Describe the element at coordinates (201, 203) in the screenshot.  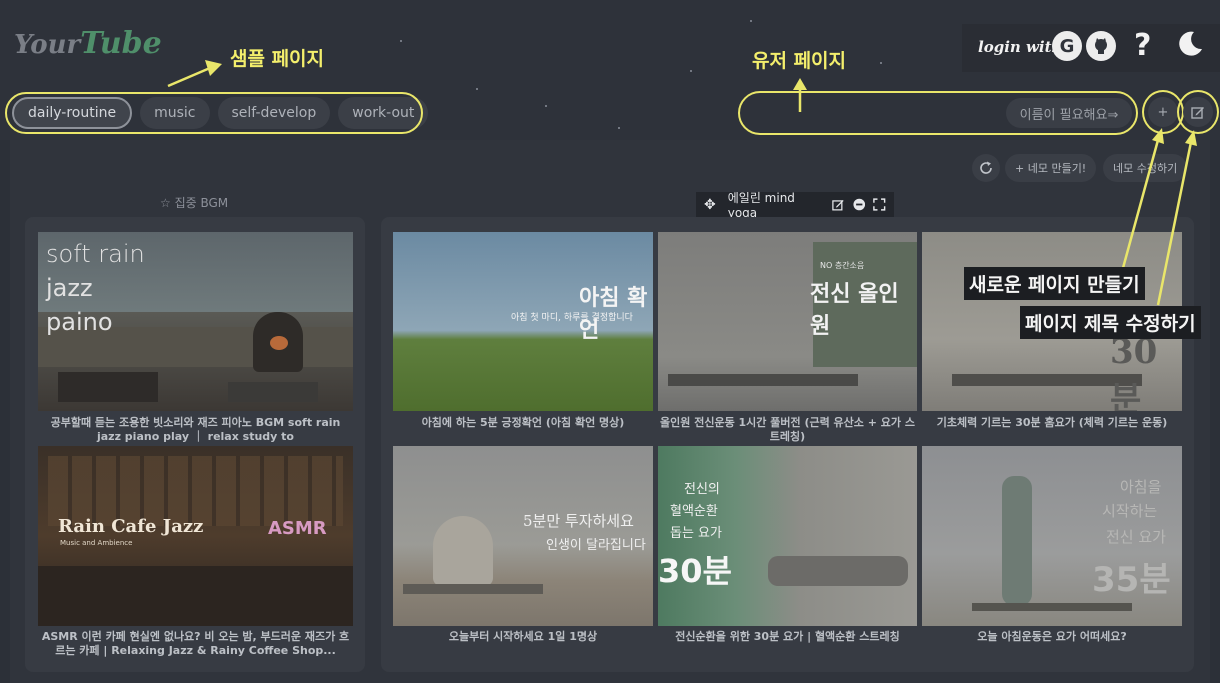
I see `left-panel-title-text: 집중 BGM` at that location.